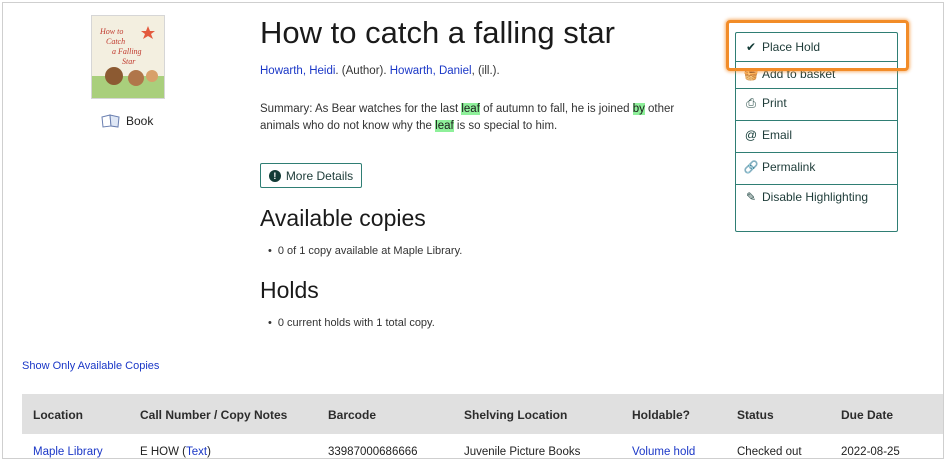 The image size is (947, 461). What do you see at coordinates (362, 71) in the screenshot?
I see `author-role-primary: . (Author).` at bounding box center [362, 71].